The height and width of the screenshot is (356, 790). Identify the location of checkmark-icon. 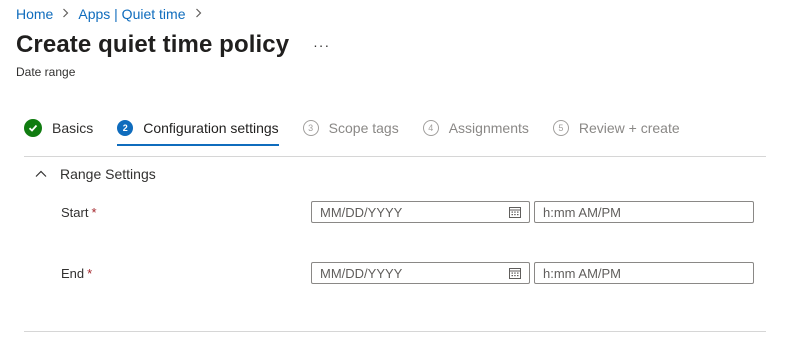
(33, 128).